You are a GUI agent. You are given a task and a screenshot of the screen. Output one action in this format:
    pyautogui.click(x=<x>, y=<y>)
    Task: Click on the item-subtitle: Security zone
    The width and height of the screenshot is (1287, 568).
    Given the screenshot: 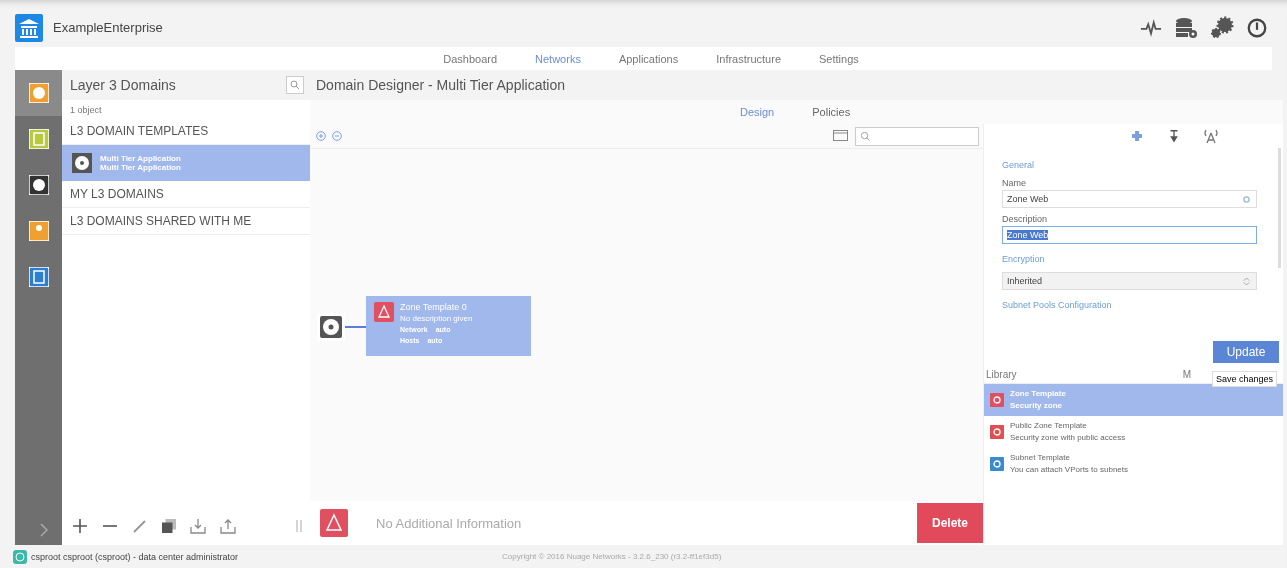 What is the action you would take?
    pyautogui.click(x=1036, y=406)
    